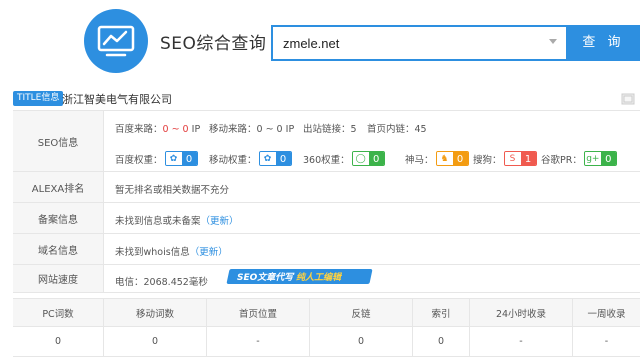 Image resolution: width=640 pixels, height=357 pixels. What do you see at coordinates (156, 158) in the screenshot?
I see `baidu-weight: 百度权重： ✿ 0` at bounding box center [156, 158].